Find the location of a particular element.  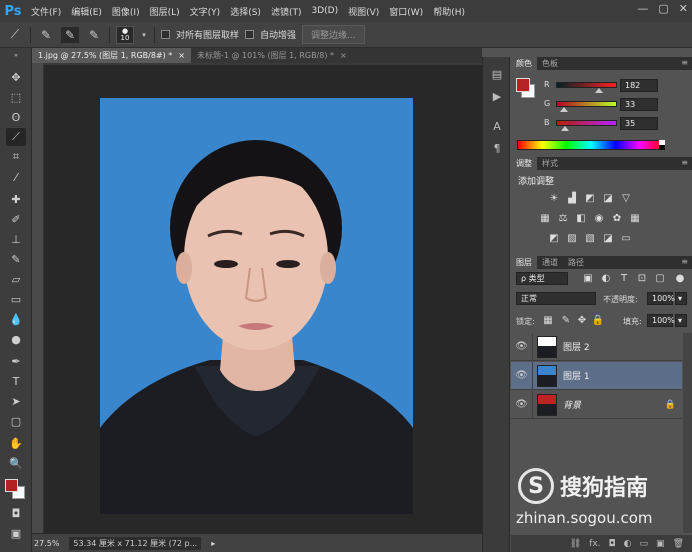

black-white-icon: ◧ is located at coordinates (581, 218).